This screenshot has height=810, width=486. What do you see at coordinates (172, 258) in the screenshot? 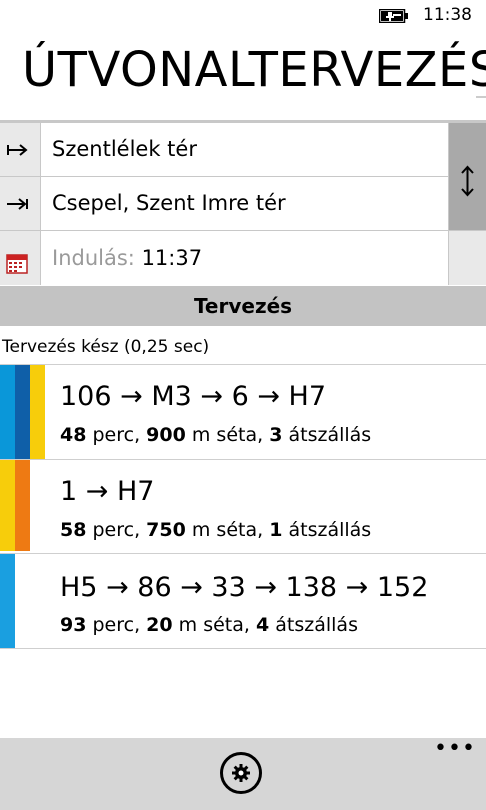
I see `departure-time: 11:37` at bounding box center [172, 258].